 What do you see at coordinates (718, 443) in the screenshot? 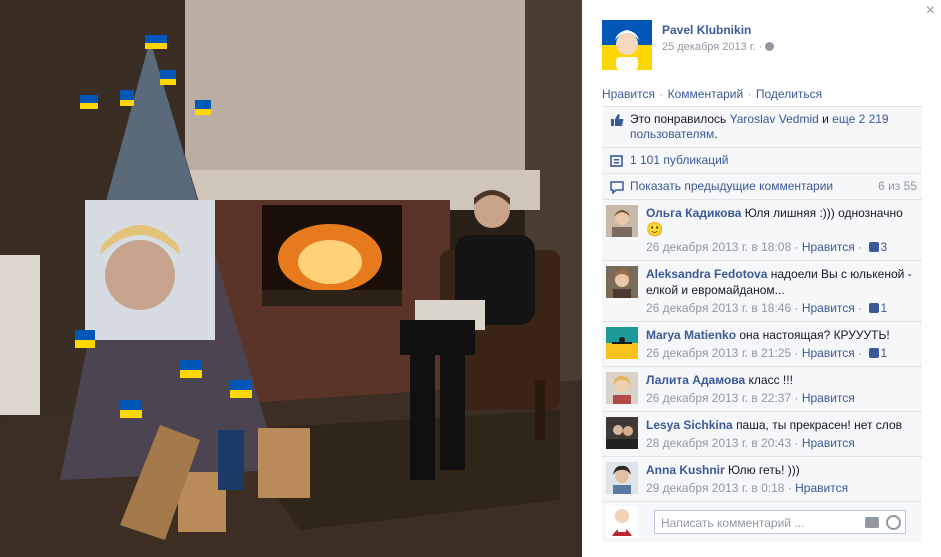
I see `comment-timestamp: 28 декабря 2013 г. в 20:43` at bounding box center [718, 443].